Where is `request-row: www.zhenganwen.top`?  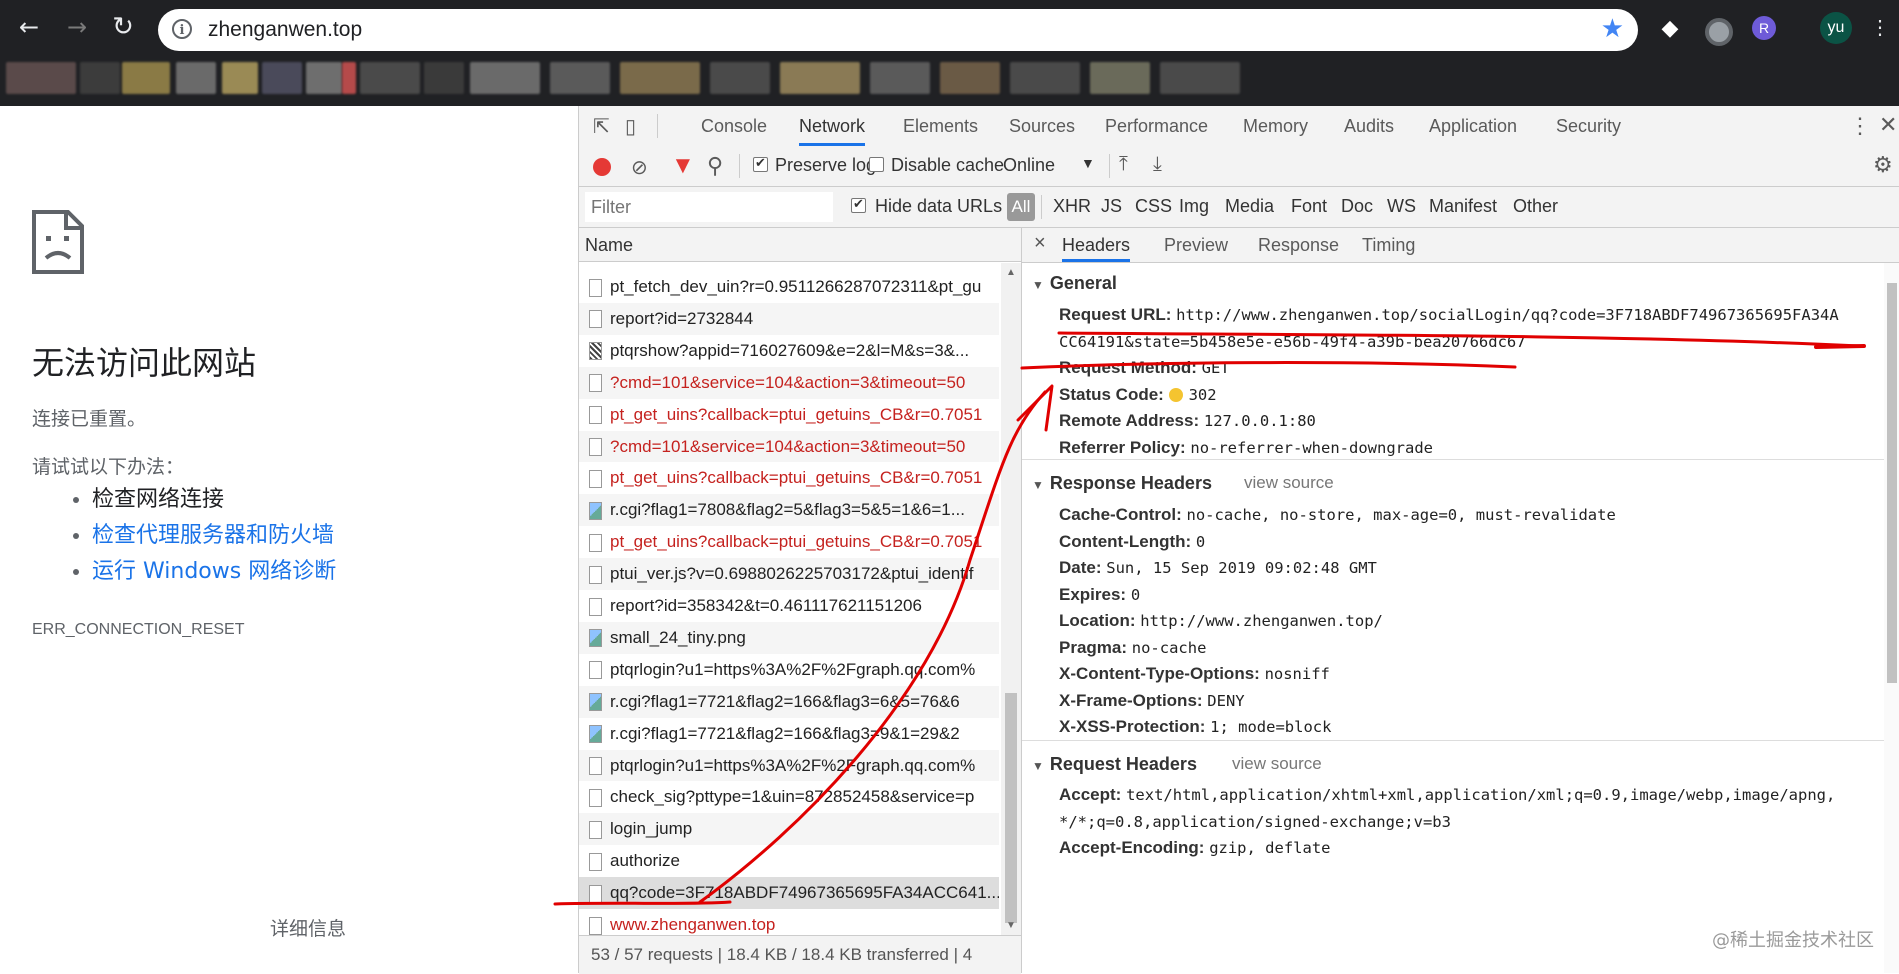 request-row: www.zhenganwen.top is located at coordinates (789, 922).